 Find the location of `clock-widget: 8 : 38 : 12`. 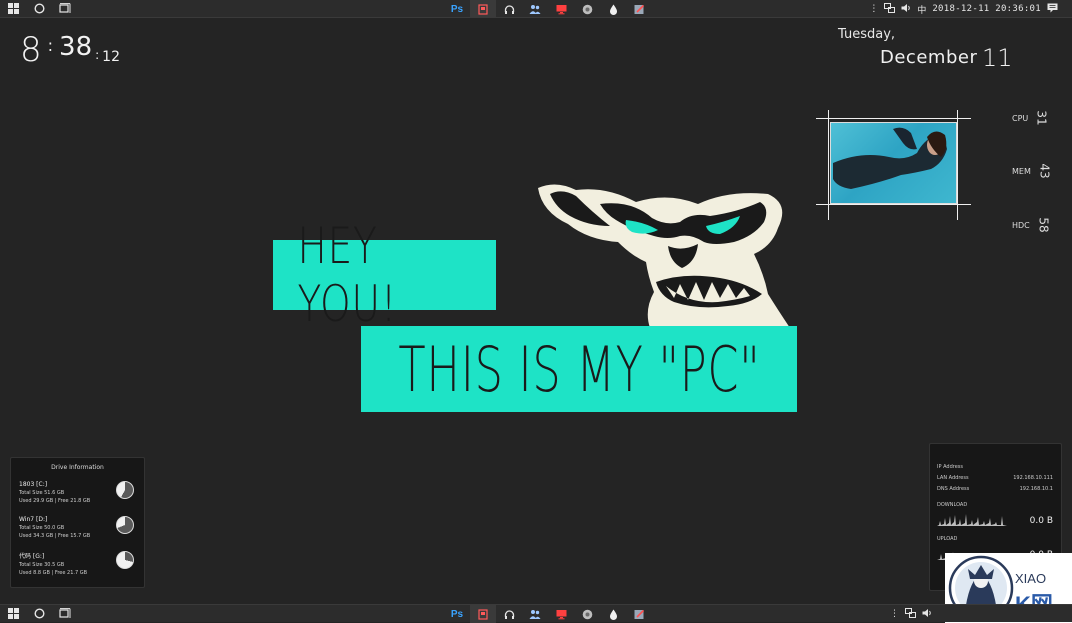

clock-widget: 8 : 38 : 12 is located at coordinates (70, 50).